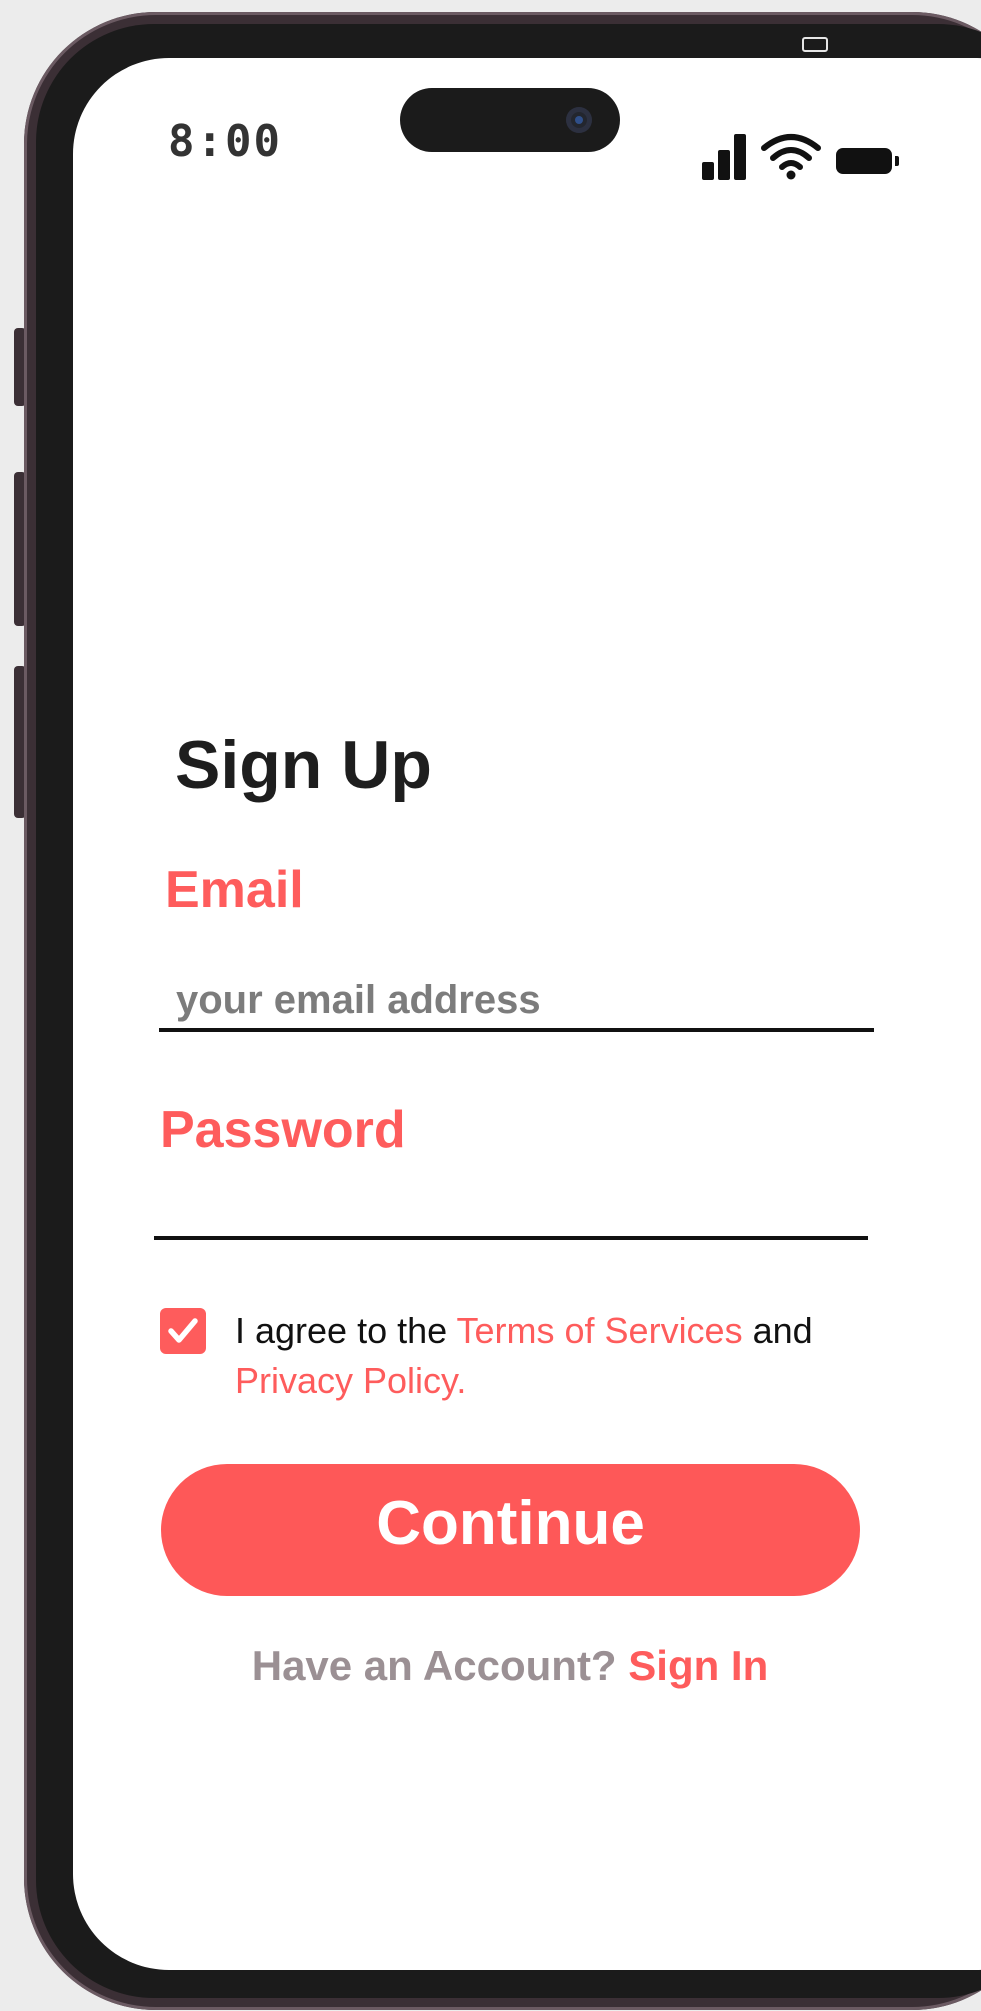 This screenshot has height=2011, width=981. Describe the element at coordinates (521, 1000) in the screenshot. I see `email-field` at that location.